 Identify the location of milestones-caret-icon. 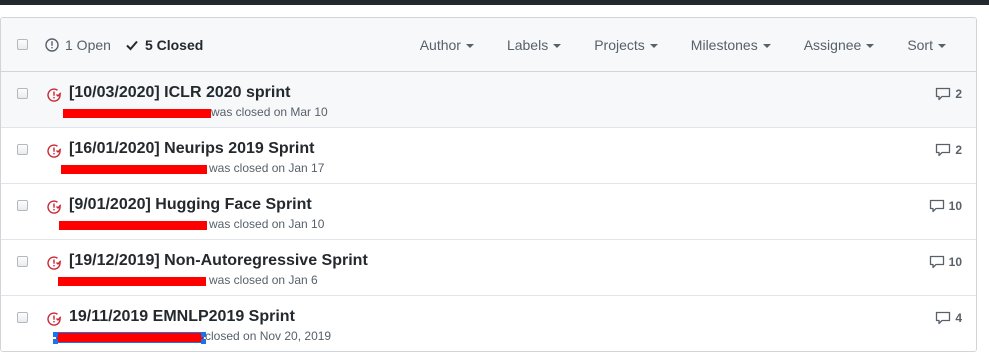
(766, 45).